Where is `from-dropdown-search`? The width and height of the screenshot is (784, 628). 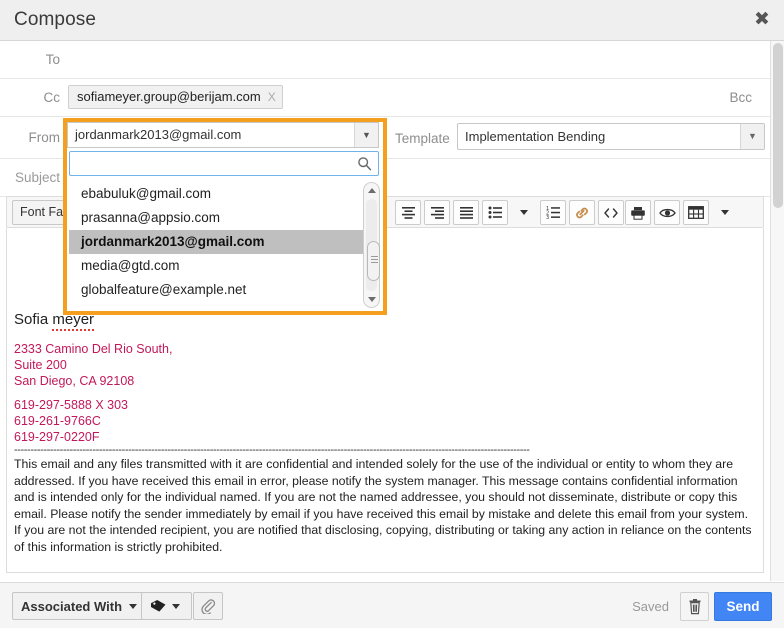 from-dropdown-search is located at coordinates (224, 163).